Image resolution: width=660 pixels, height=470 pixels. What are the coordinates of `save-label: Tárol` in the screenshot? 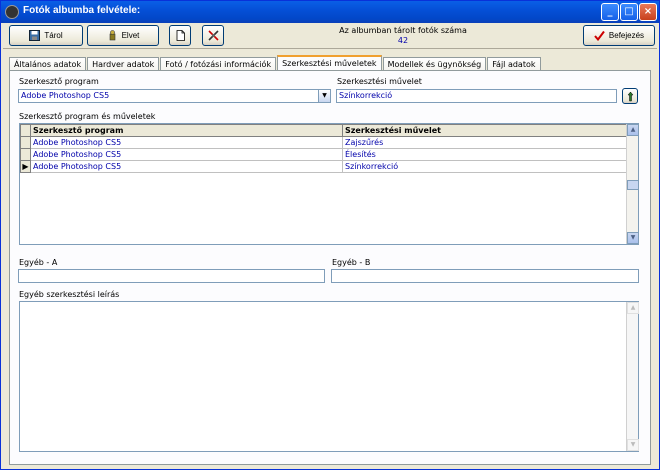 It's located at (53, 35).